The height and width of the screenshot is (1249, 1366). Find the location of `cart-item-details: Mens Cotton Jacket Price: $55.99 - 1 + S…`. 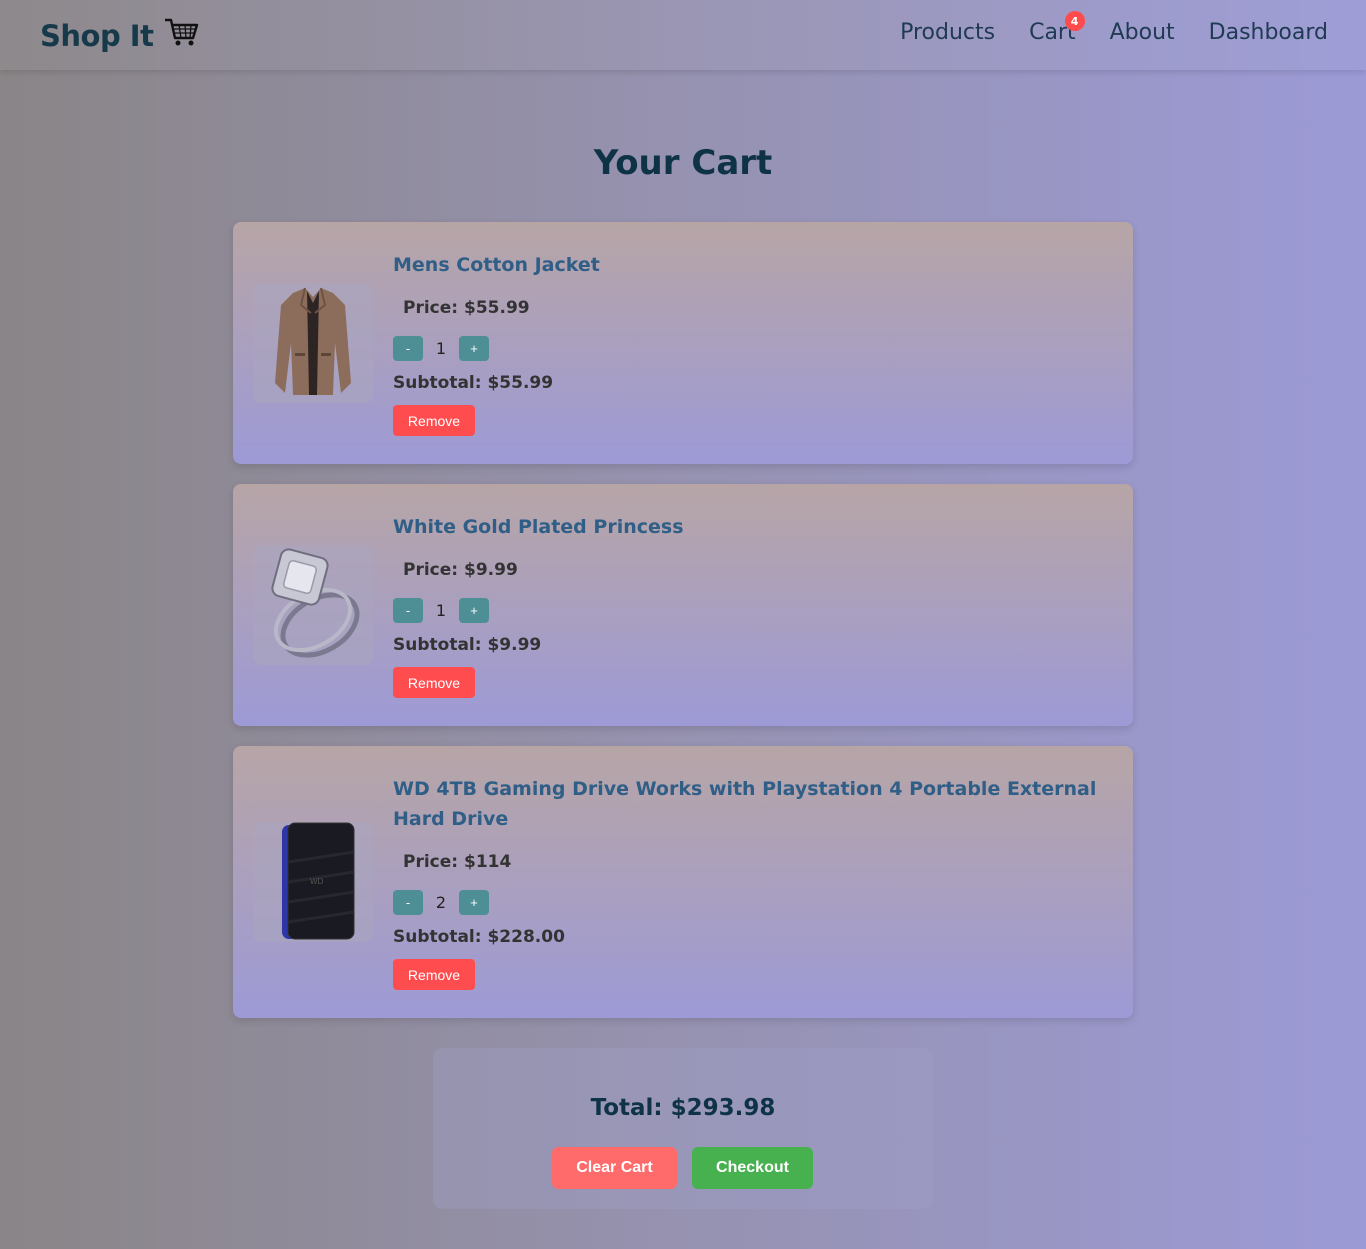

cart-item-details: Mens Cotton Jacket Price: $55.99 - 1 + S… is located at coordinates (753, 343).